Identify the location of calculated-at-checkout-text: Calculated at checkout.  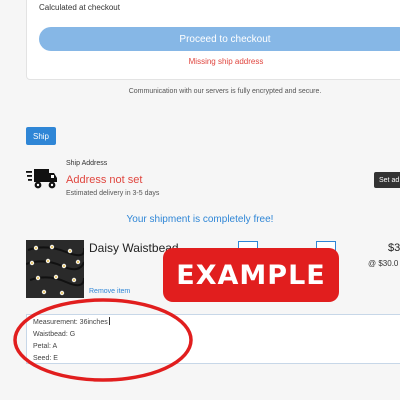
(79, 7).